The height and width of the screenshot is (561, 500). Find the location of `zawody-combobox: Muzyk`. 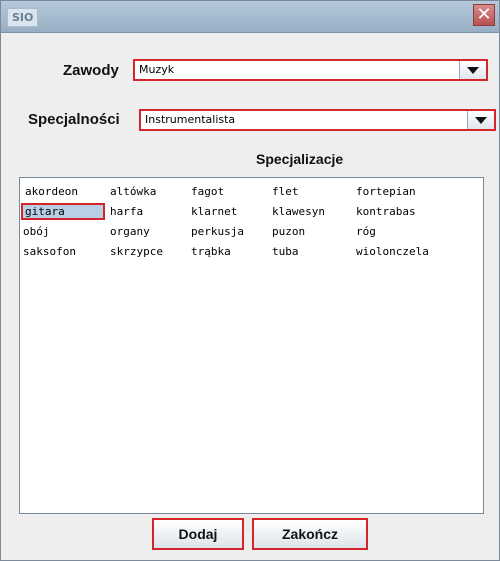

zawody-combobox: Muzyk is located at coordinates (310, 70).